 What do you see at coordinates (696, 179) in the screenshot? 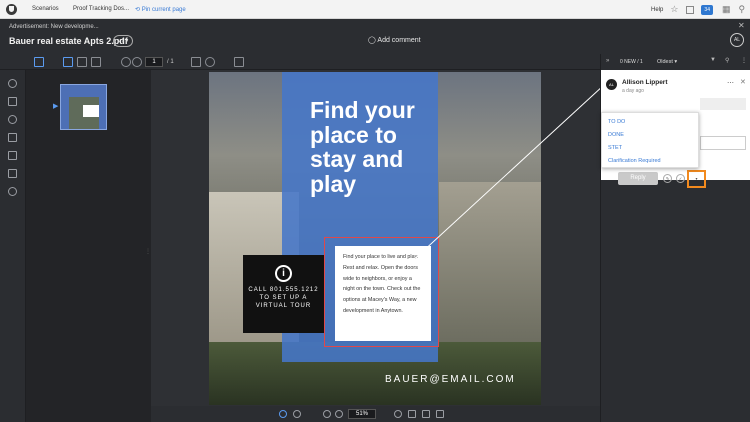
I see `status-button: ▾` at bounding box center [696, 179].